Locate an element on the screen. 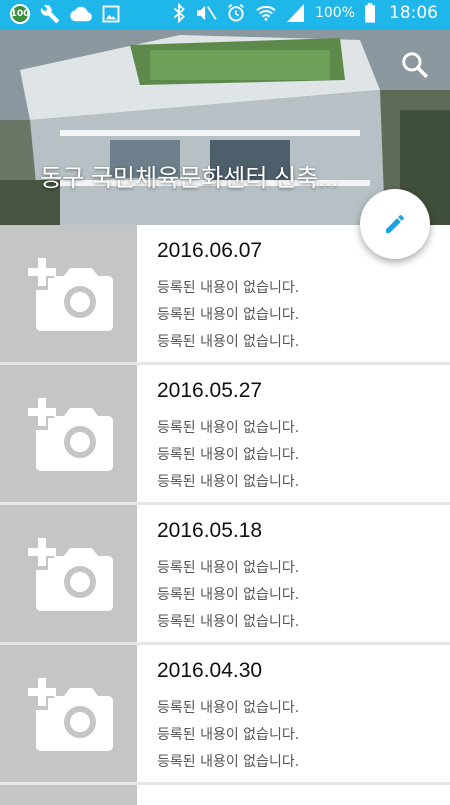 The height and width of the screenshot is (805, 450). battery-badge-icon: 100 is located at coordinates (20, 14).